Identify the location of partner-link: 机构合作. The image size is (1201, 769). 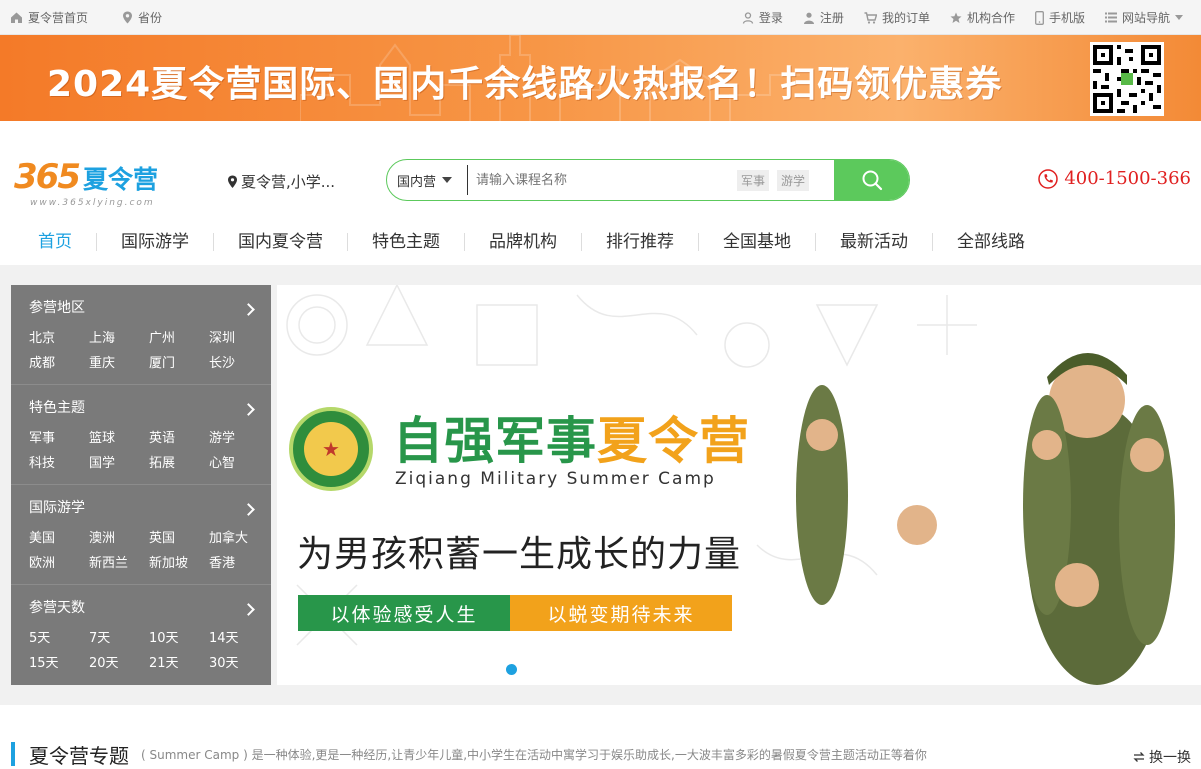
(982, 17).